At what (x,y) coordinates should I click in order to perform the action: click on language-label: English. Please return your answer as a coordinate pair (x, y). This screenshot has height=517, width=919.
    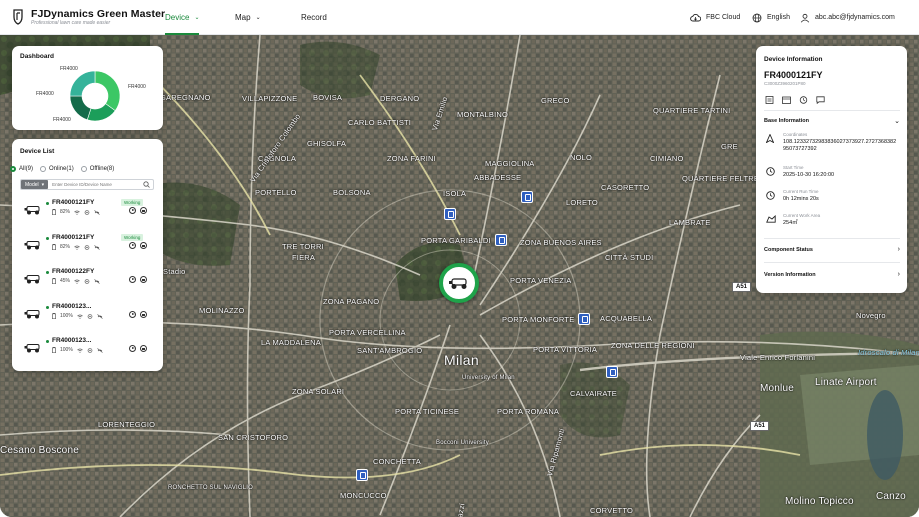
    Looking at the image, I should click on (778, 17).